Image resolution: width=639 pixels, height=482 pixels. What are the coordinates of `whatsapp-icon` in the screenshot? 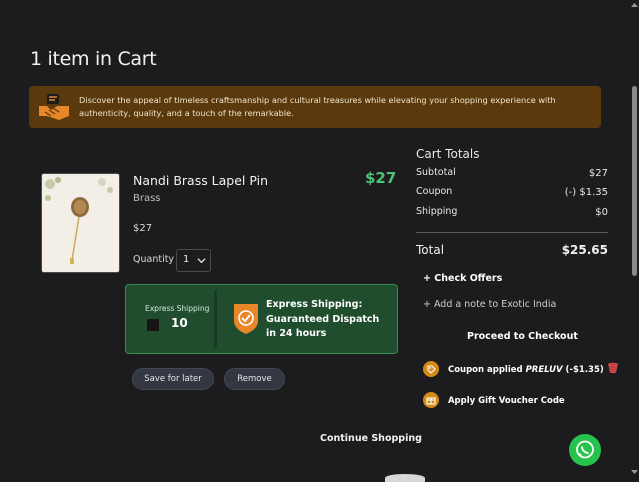 It's located at (585, 449).